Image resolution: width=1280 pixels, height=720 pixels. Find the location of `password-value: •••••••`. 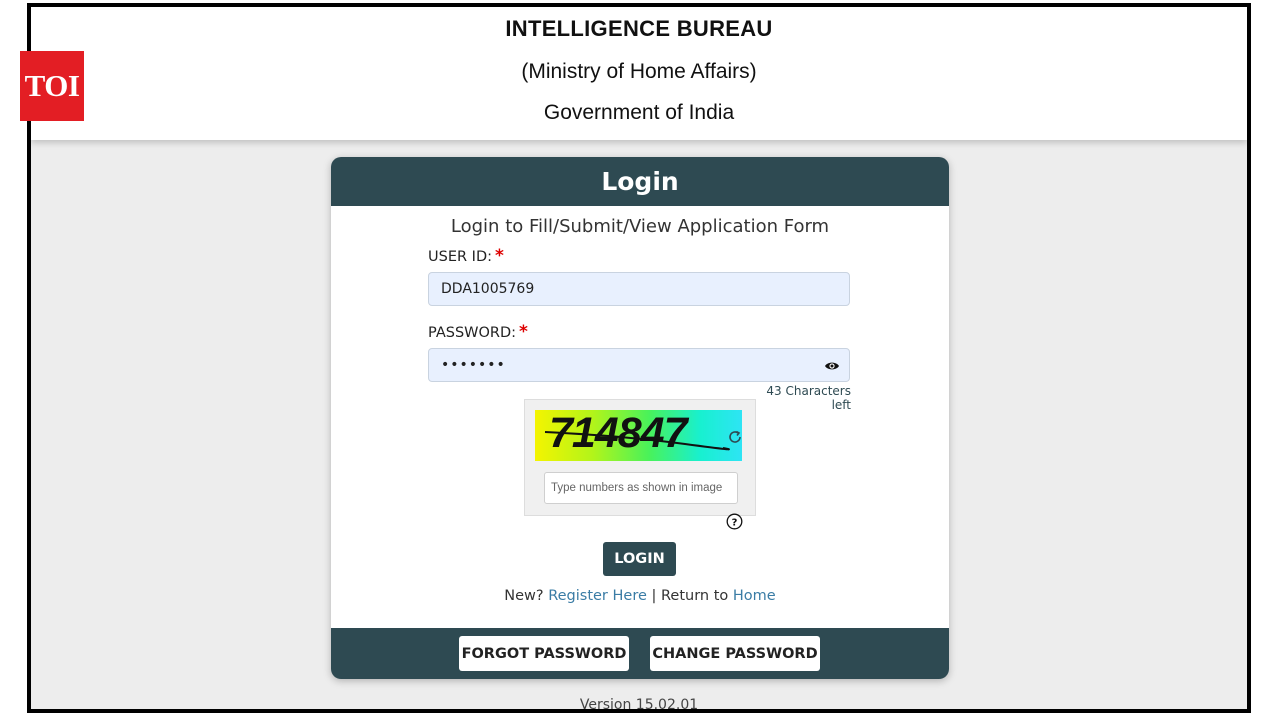

password-value: ••••••• is located at coordinates (473, 365).